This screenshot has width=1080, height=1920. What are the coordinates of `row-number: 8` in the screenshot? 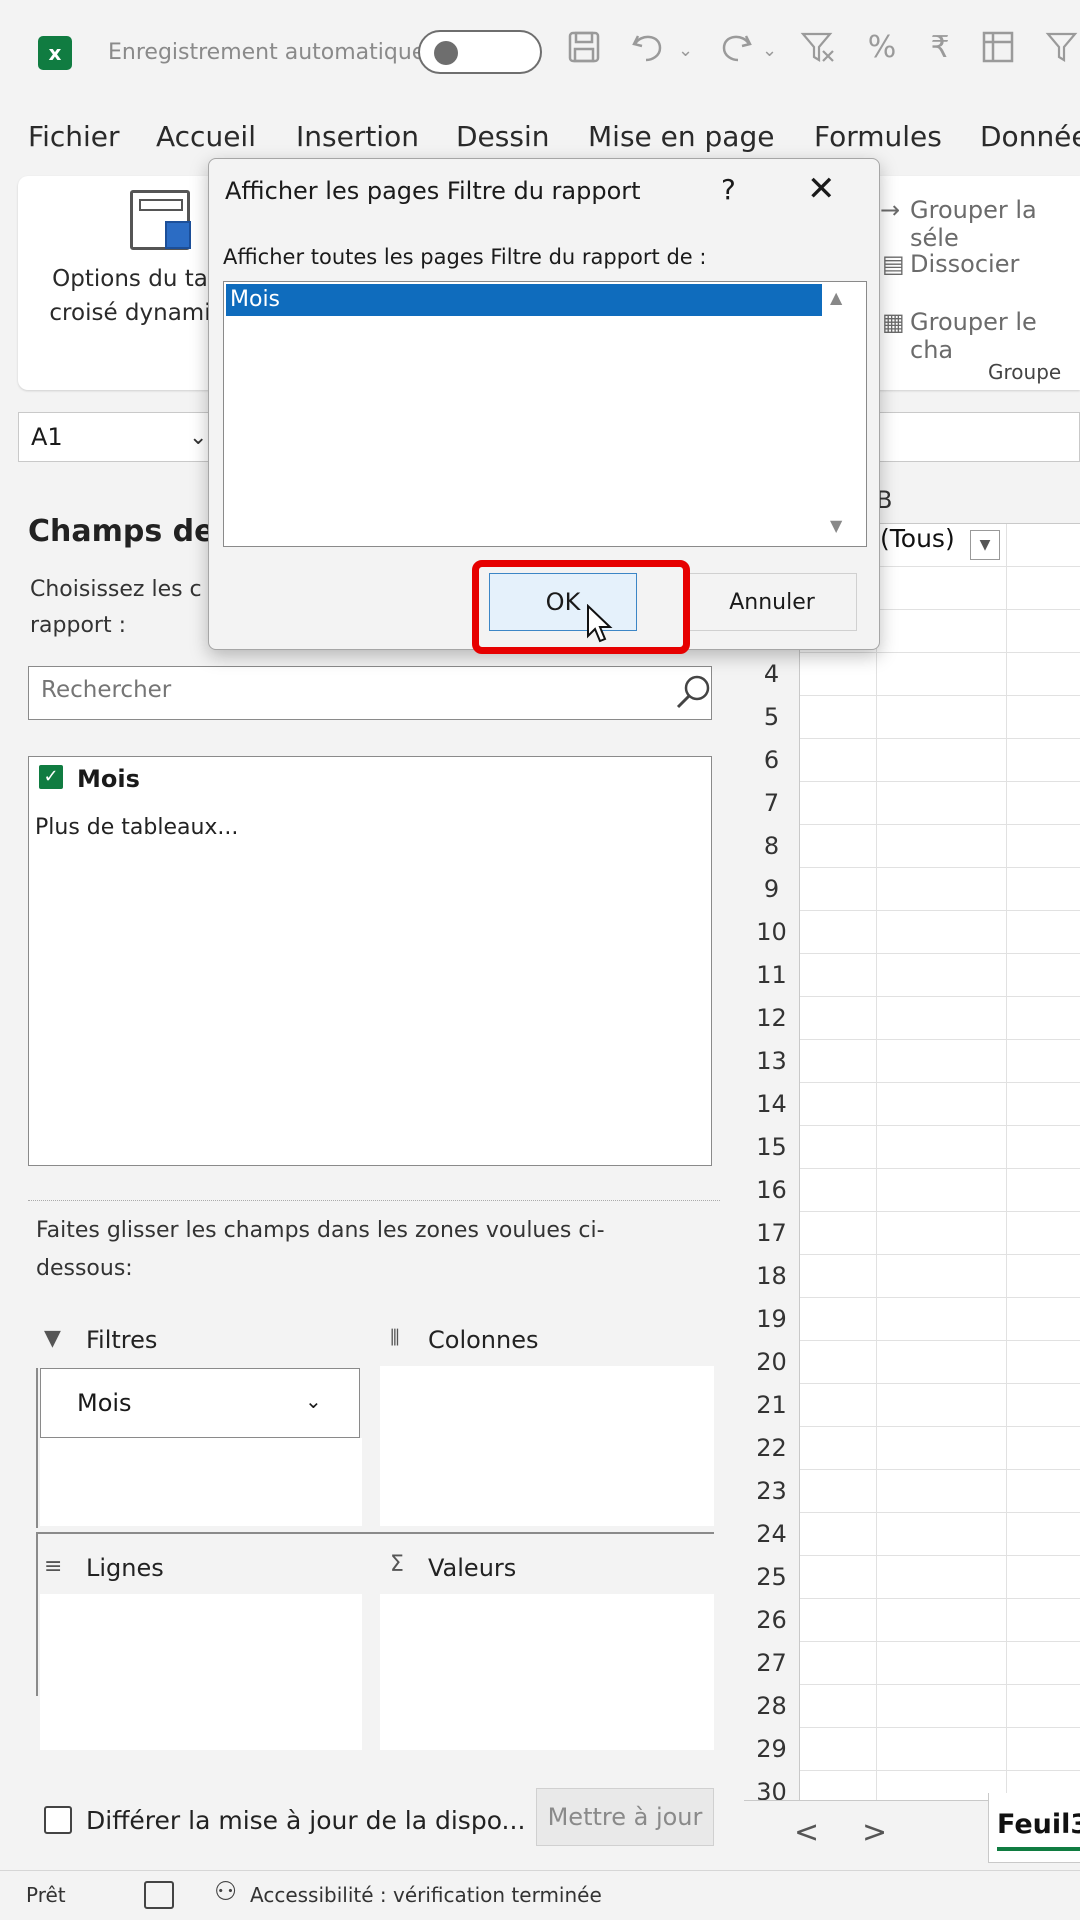 It's located at (772, 846).